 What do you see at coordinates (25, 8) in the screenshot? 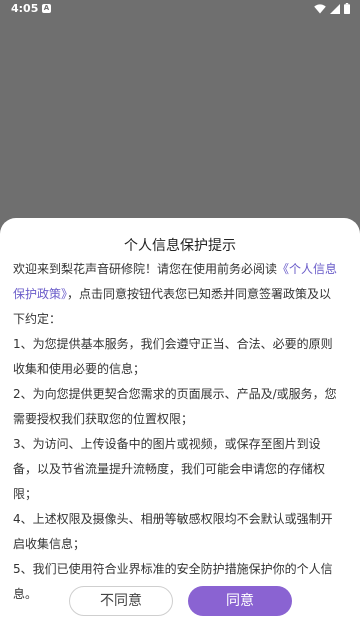
I see `status-time: 4:05` at bounding box center [25, 8].